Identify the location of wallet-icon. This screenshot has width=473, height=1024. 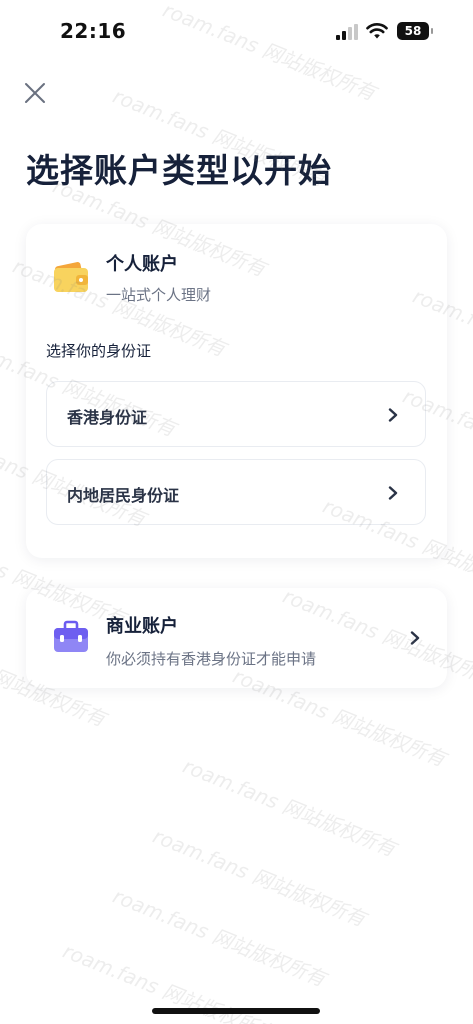
(71, 277).